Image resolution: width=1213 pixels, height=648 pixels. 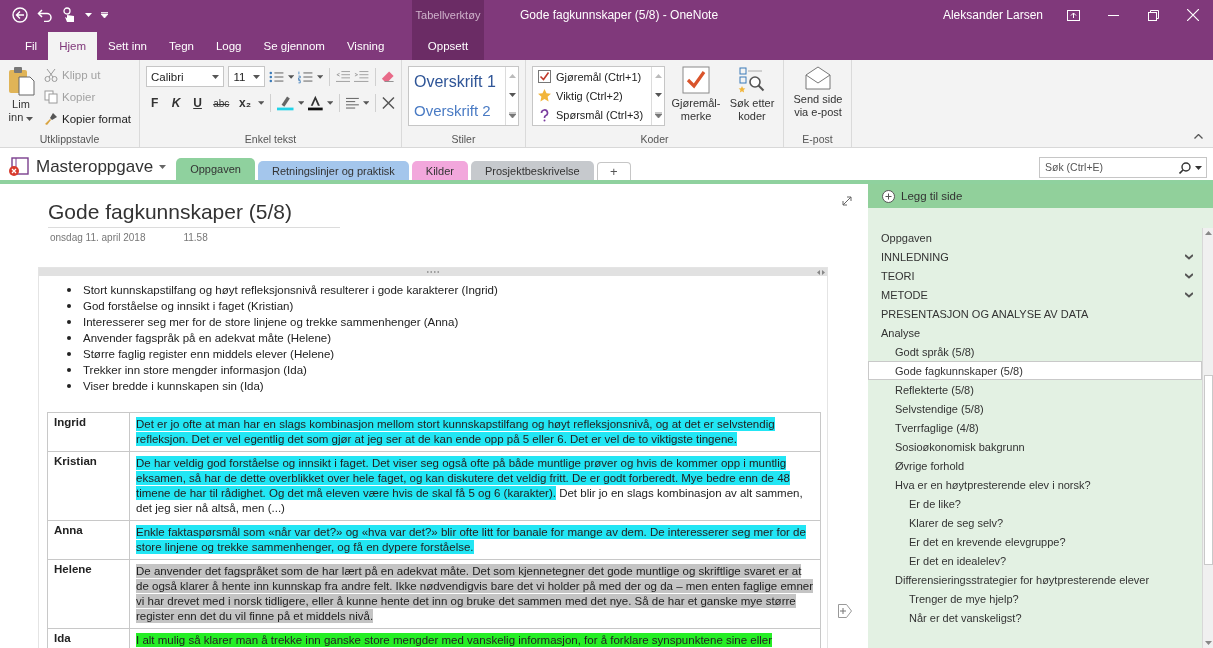 What do you see at coordinates (155, 103) in the screenshot?
I see `format-button: F` at bounding box center [155, 103].